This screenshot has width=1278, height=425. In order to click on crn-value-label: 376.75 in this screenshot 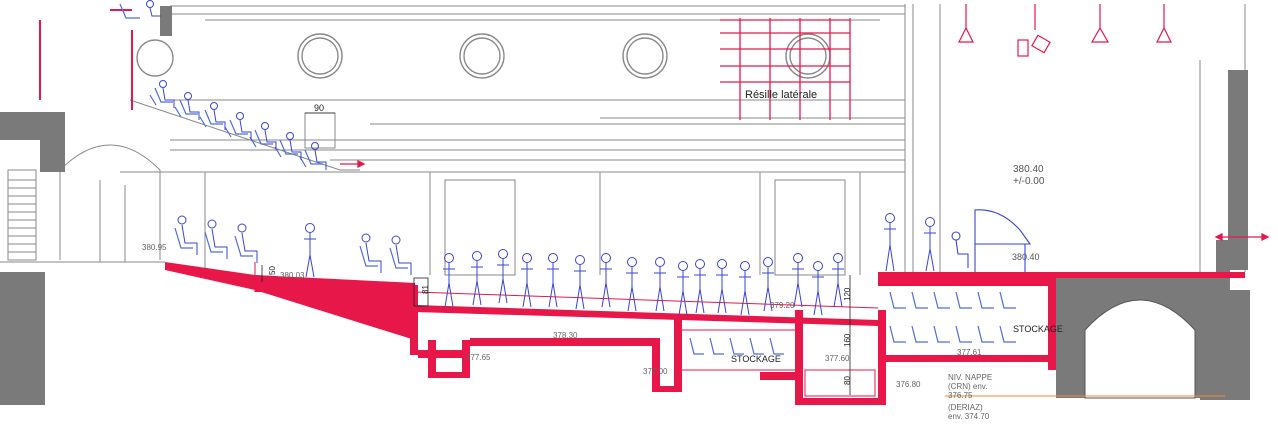, I will do `click(960, 395)`.